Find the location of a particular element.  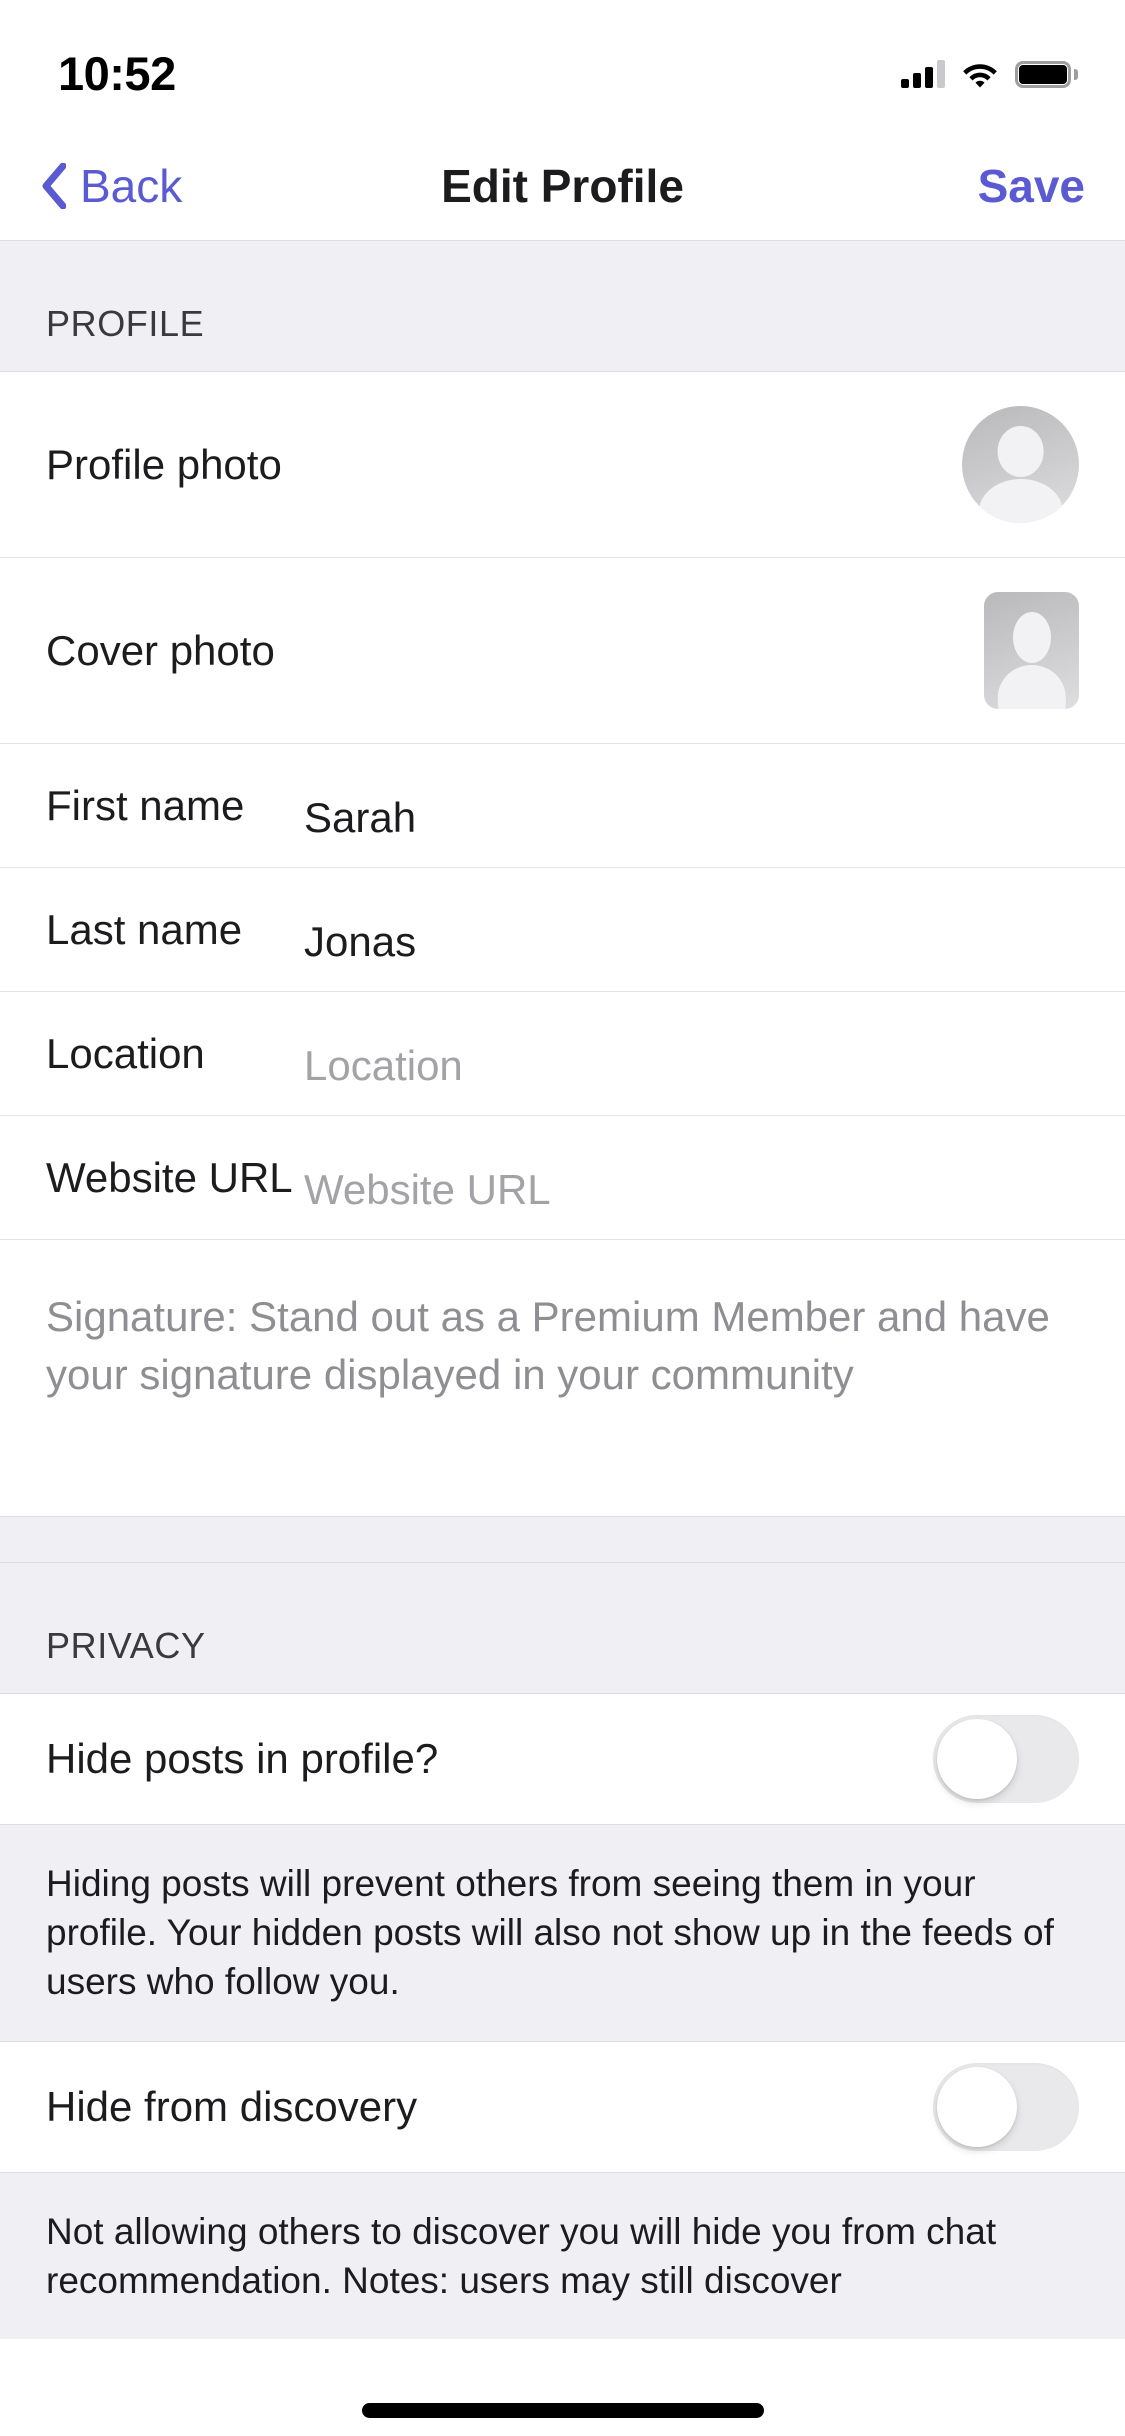

navigation-bar: Back Edit Profile Save is located at coordinates (562, 186).